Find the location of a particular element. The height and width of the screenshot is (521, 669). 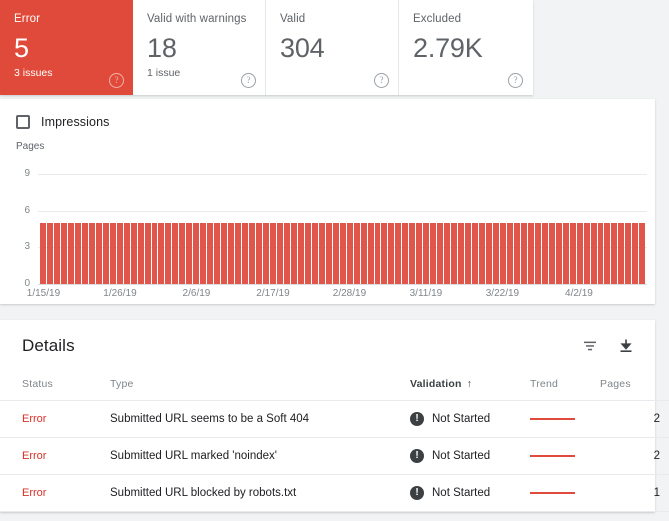

summary-card-valid-with-warnings: Valid with warnings 18 1 issue ? is located at coordinates (199, 47).